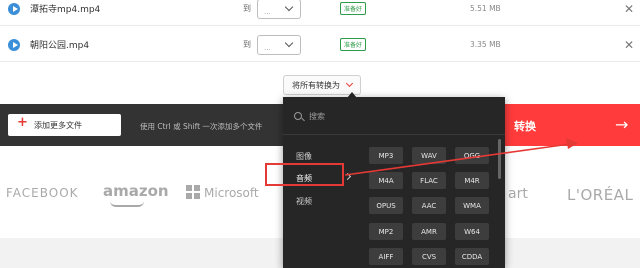 Image resolution: width=640 pixels, height=268 pixels. Describe the element at coordinates (472, 231) in the screenshot. I see `format-option: W64` at that location.